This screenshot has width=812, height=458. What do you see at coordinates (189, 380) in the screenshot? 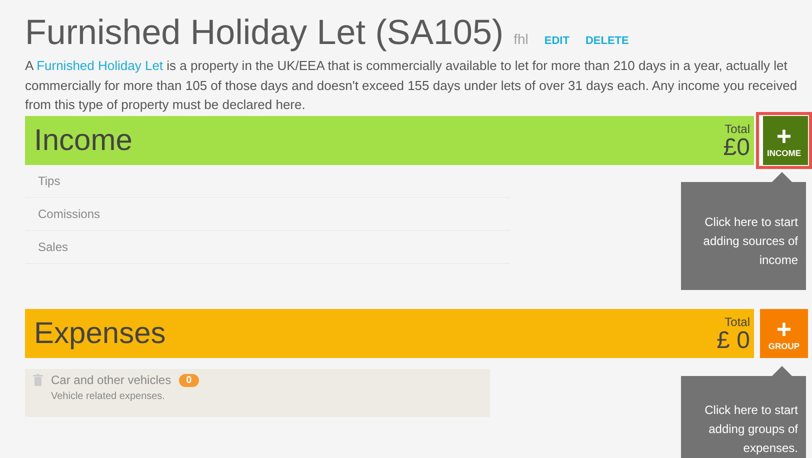
I see `count-badge: 0` at bounding box center [189, 380].